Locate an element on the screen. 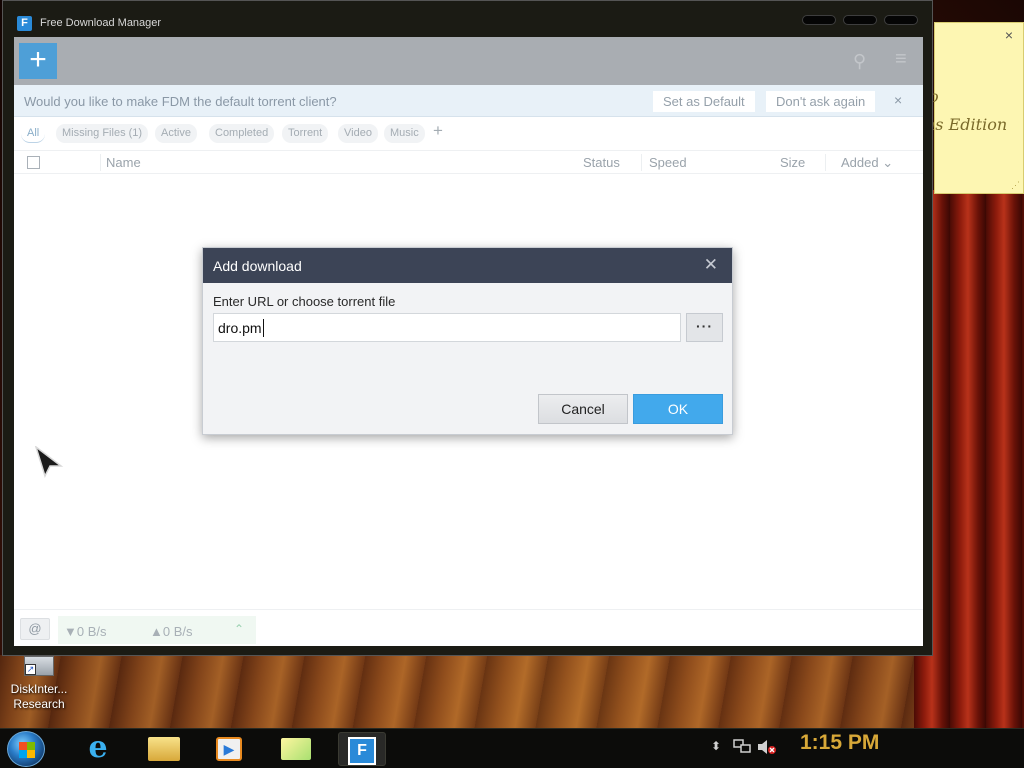 This screenshot has width=1024, height=768. dialog-title: Add download is located at coordinates (257, 266).